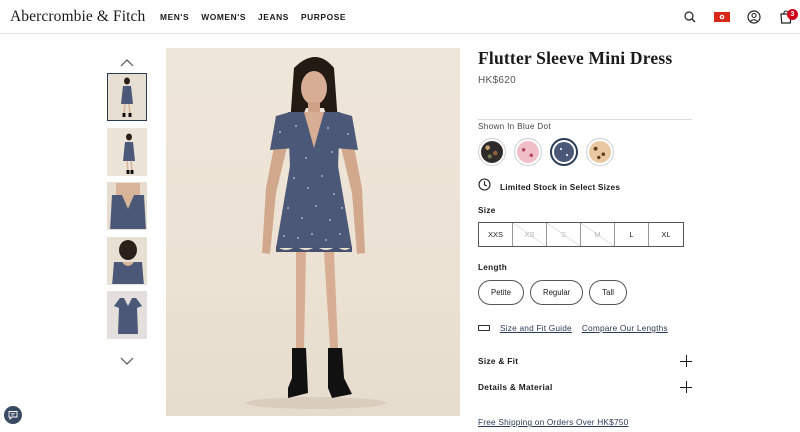 Image resolution: width=800 pixels, height=432 pixels. What do you see at coordinates (556, 292) in the screenshot?
I see `length-option-regular: Regular` at bounding box center [556, 292].